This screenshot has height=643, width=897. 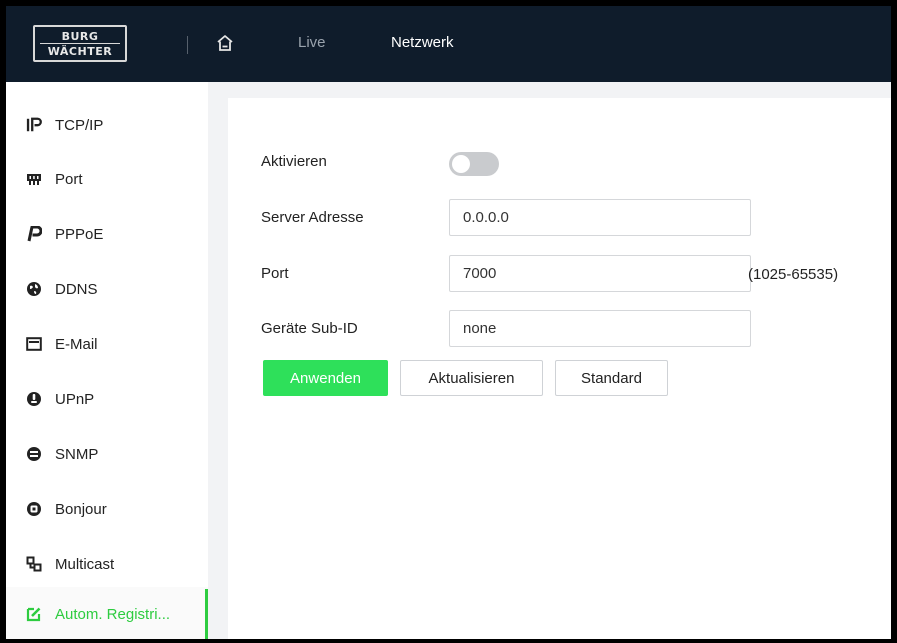 What do you see at coordinates (77, 454) in the screenshot?
I see `sidebar-item-label: SNMP` at bounding box center [77, 454].